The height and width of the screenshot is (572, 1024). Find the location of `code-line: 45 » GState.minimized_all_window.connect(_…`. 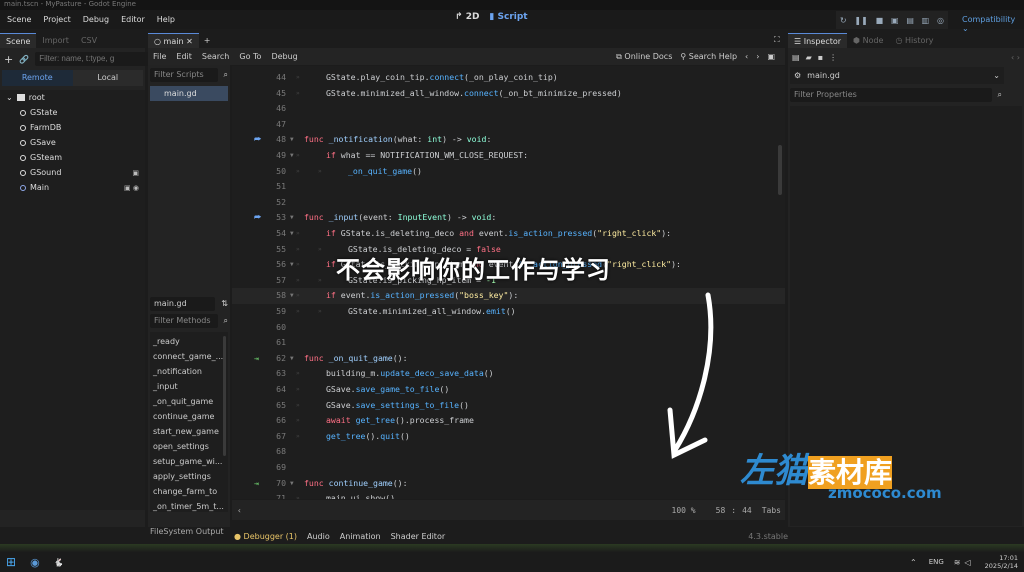

code-line: 45 » GState.minimized_all_window.connect(_… is located at coordinates (508, 94).